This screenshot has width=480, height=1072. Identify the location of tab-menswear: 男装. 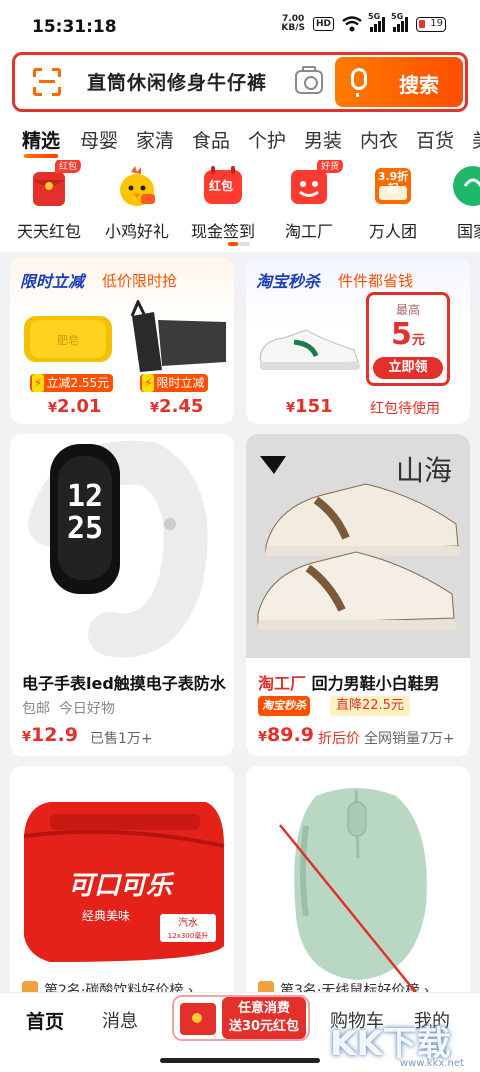
(323, 139).